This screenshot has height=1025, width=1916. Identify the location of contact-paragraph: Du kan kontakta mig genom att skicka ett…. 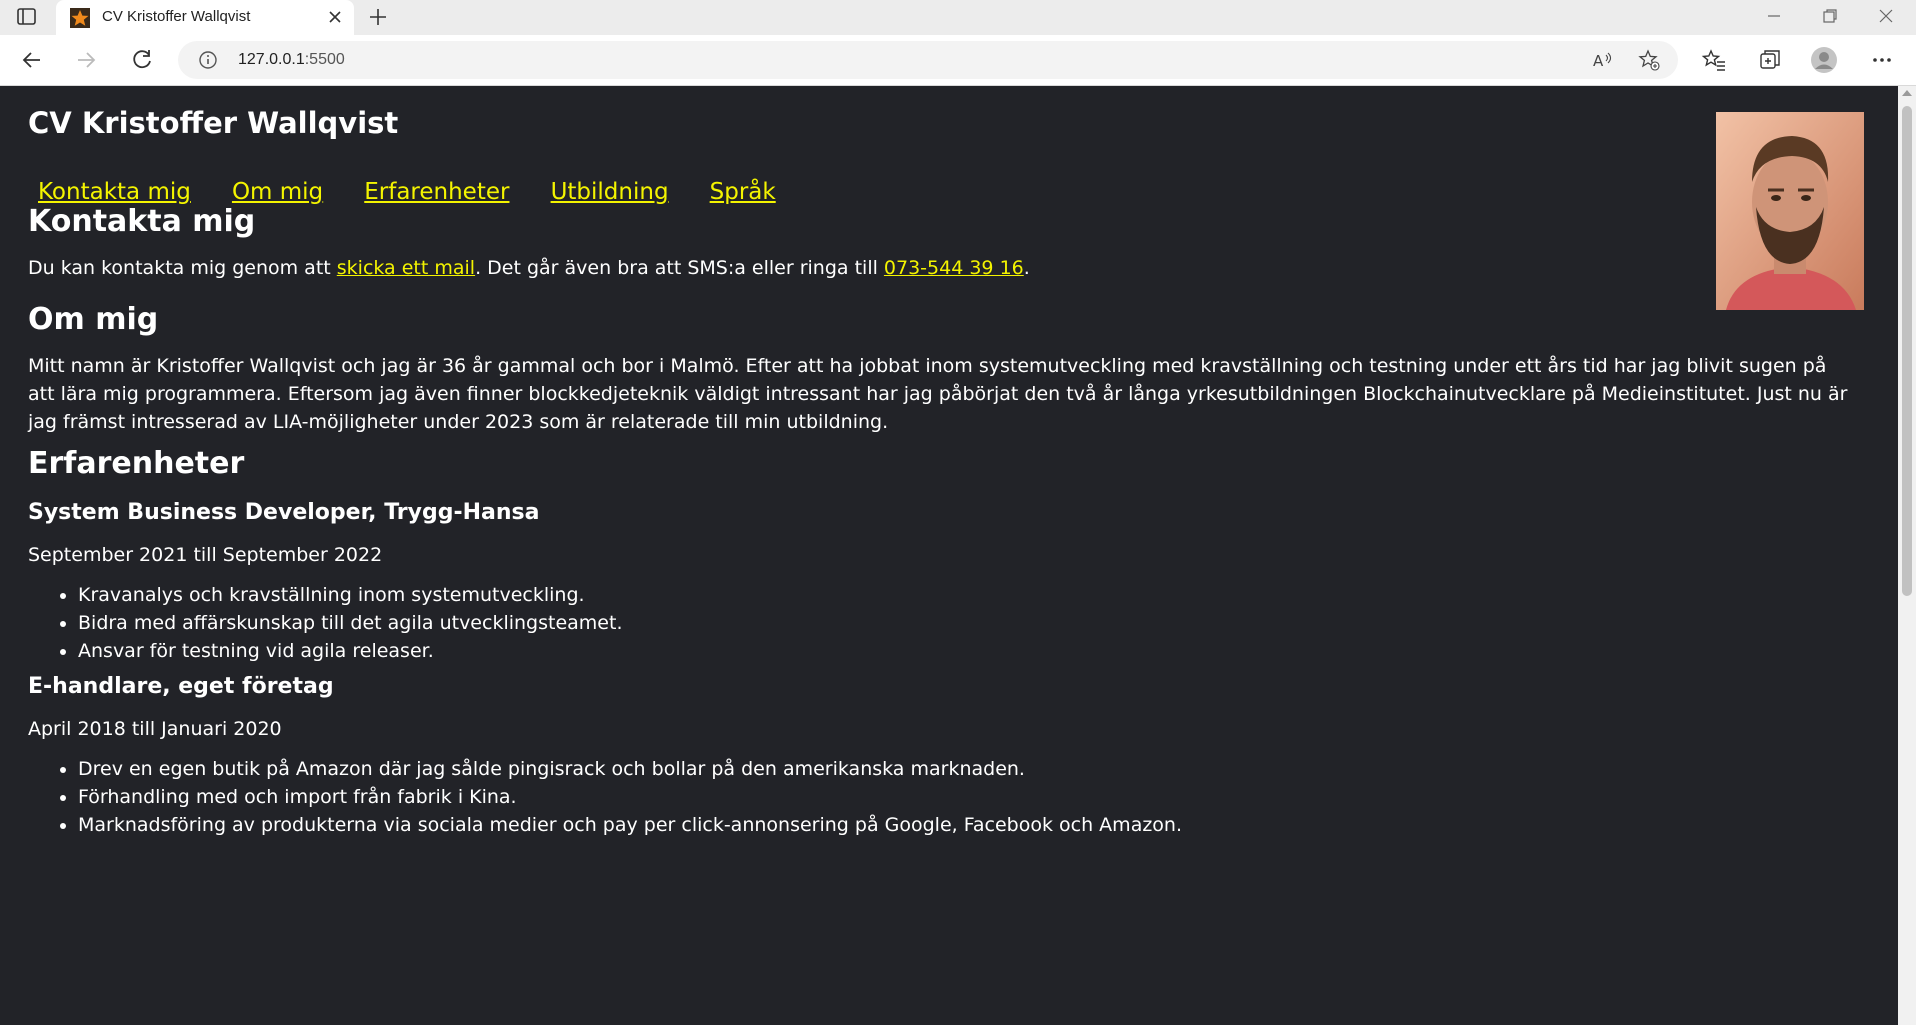
(529, 268).